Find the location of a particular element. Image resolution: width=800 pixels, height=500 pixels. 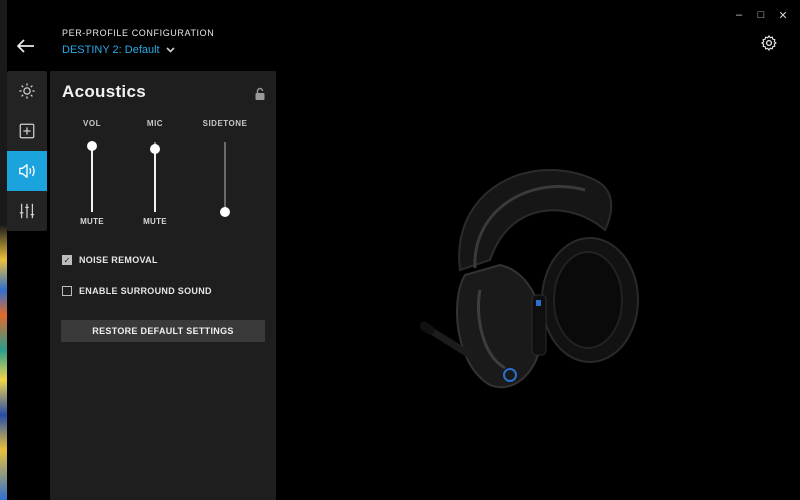

surround-sound-label: ENABLE SURROUND SOUND is located at coordinates (145, 291).